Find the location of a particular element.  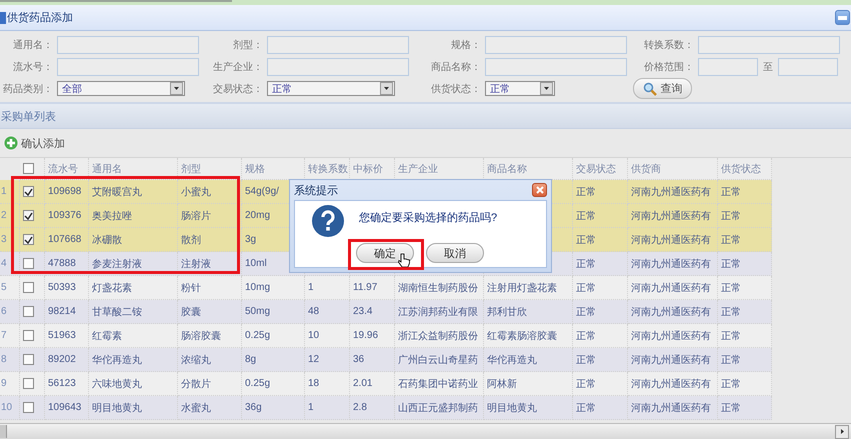

table-cell-text: 肠溶片 is located at coordinates (196, 216).